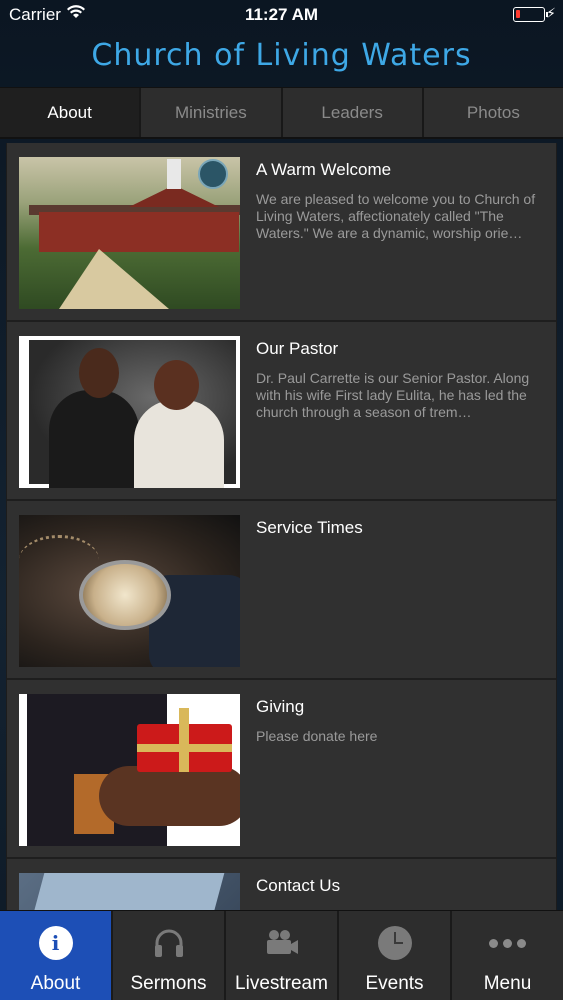 The width and height of the screenshot is (563, 1000). Describe the element at coordinates (353, 112) in the screenshot. I see `tab-leaders: Leaders` at that location.